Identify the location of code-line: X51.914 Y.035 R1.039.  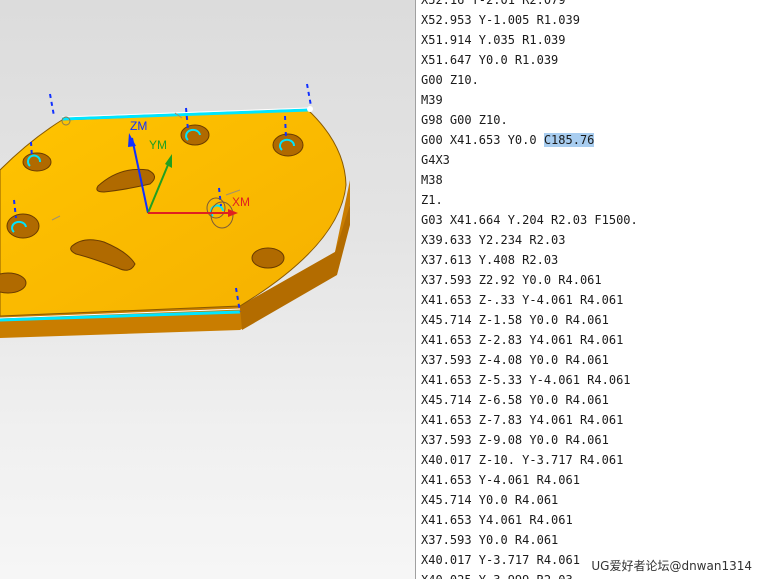
(529, 40).